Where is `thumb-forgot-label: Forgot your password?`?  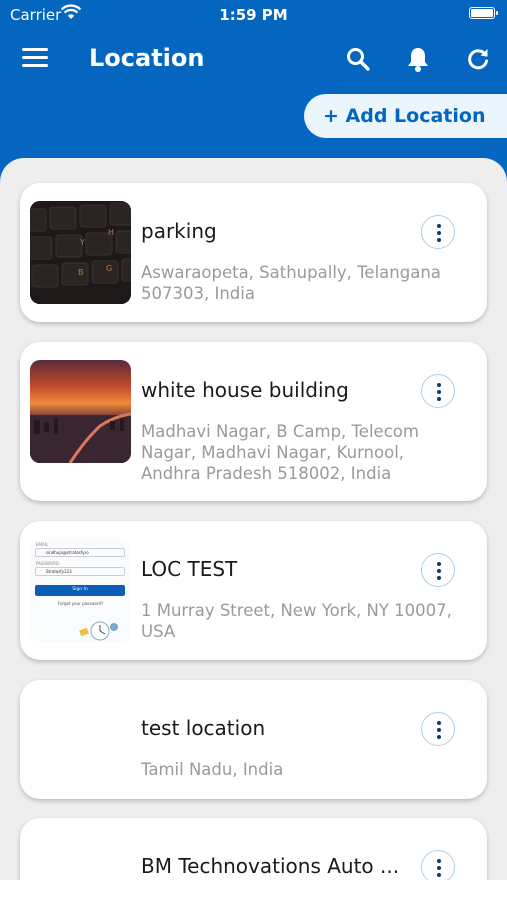 thumb-forgot-label: Forgot your password? is located at coordinates (80, 603).